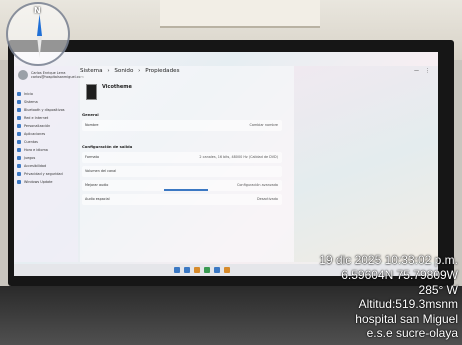  What do you see at coordinates (388, 260) in the screenshot?
I see `stamp-datetime: 19 dic 2025 10:33:02 p.m.` at bounding box center [388, 260].